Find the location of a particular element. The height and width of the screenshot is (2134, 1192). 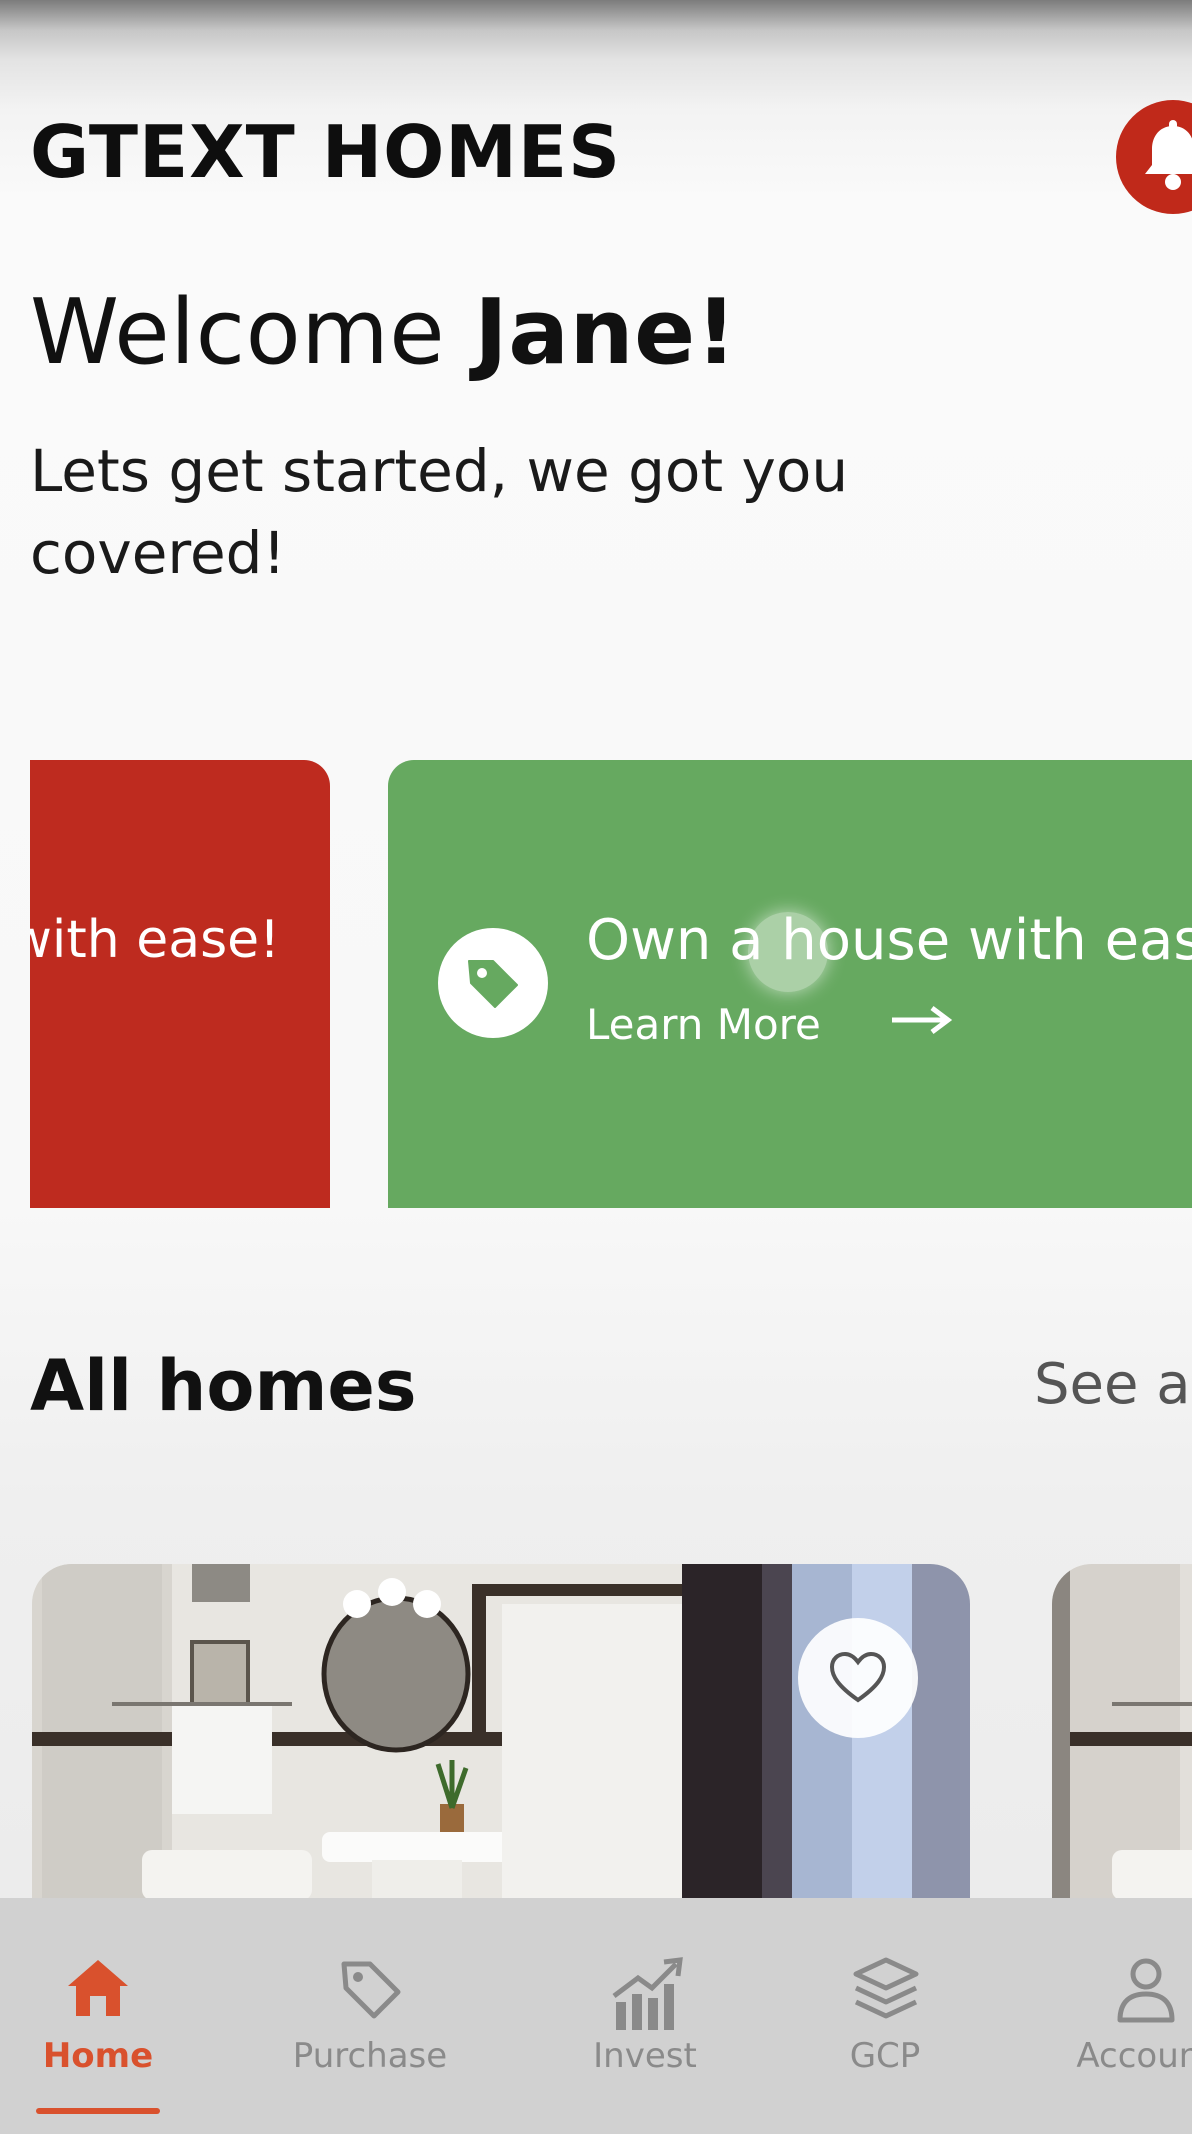

arrow-right-icon is located at coordinates (921, 1020).